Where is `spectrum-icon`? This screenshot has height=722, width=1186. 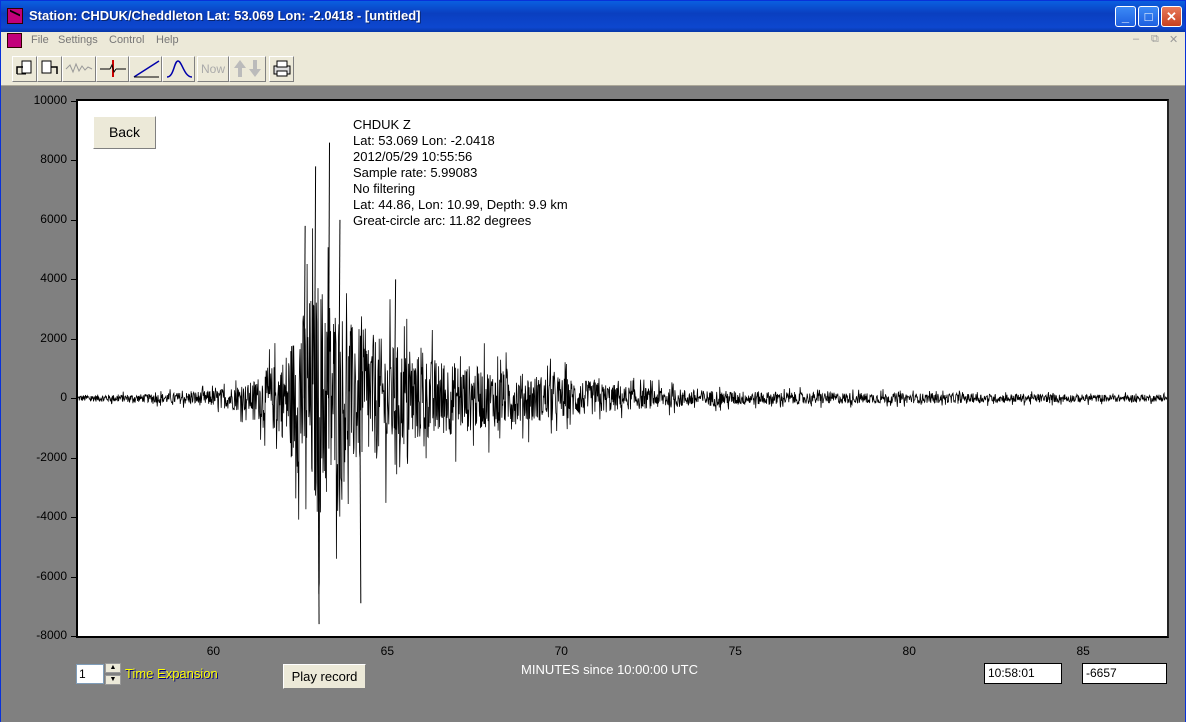 spectrum-icon is located at coordinates (179, 69).